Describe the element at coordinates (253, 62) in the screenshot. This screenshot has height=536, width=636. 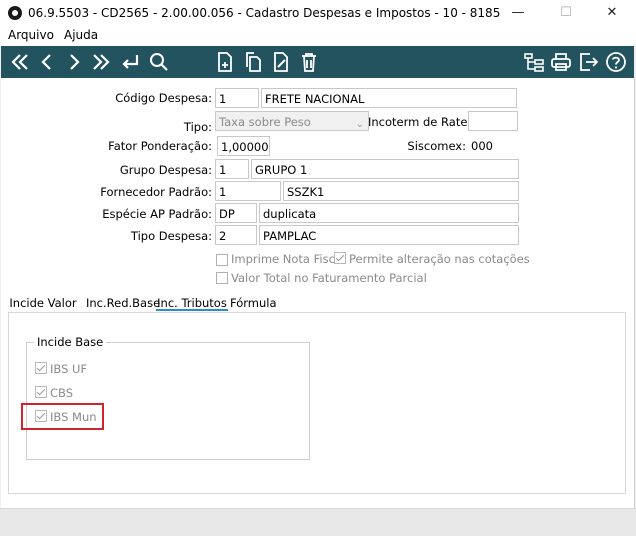
I see `copy-icon` at that location.